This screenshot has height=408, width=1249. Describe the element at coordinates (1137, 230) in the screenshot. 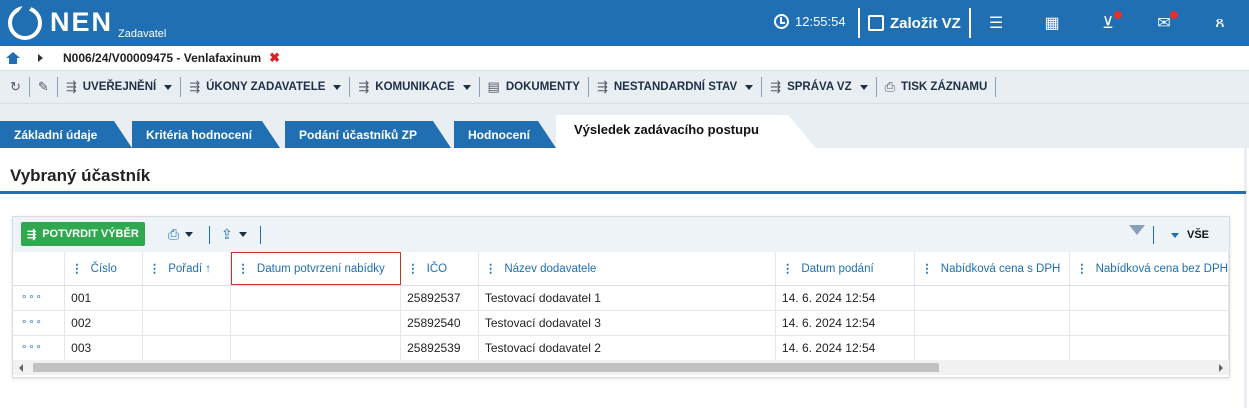

I see `filter-icon` at that location.